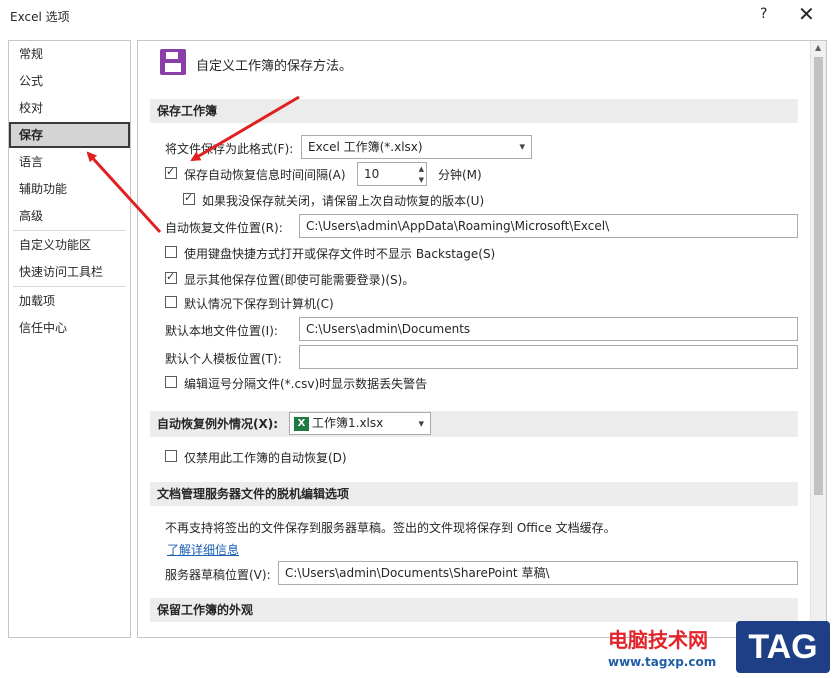 The height and width of the screenshot is (678, 836). I want to click on default-local-input: C:\Users\admin\Documents, so click(548, 329).